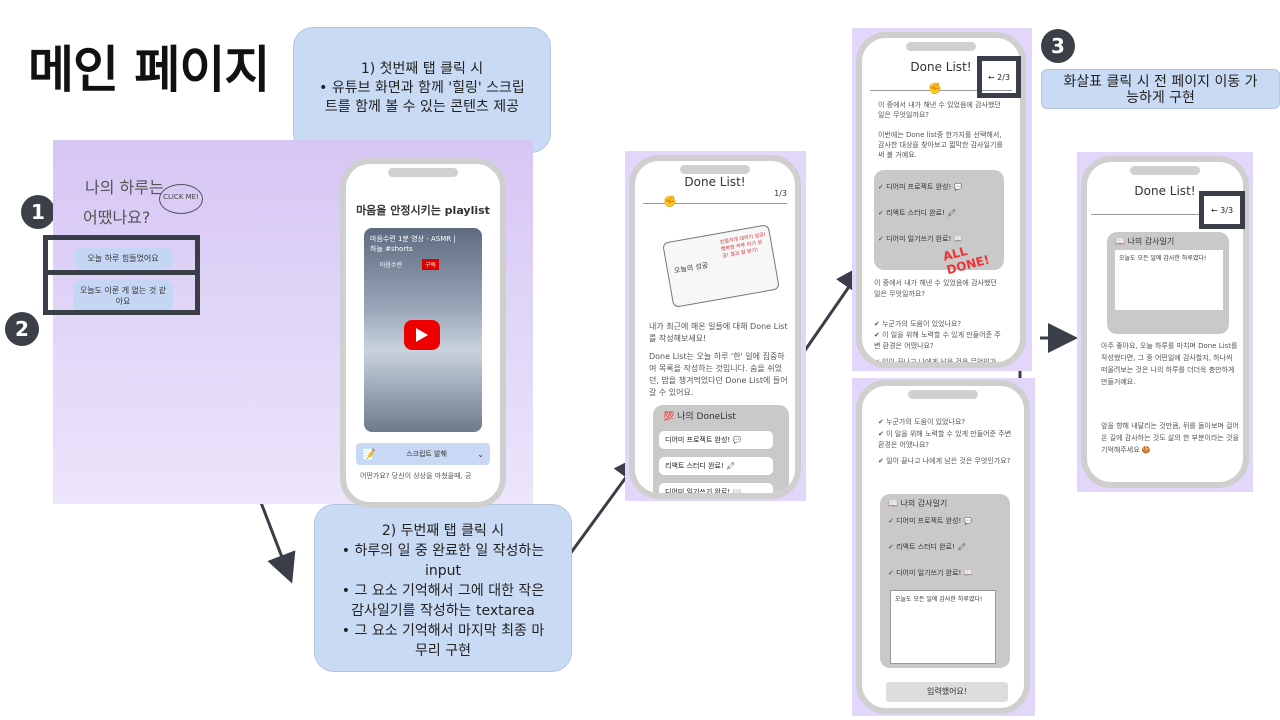 The height and width of the screenshot is (720, 1280). Describe the element at coordinates (426, 454) in the screenshot. I see `script-button-label: 스크립트 발췌` at that location.